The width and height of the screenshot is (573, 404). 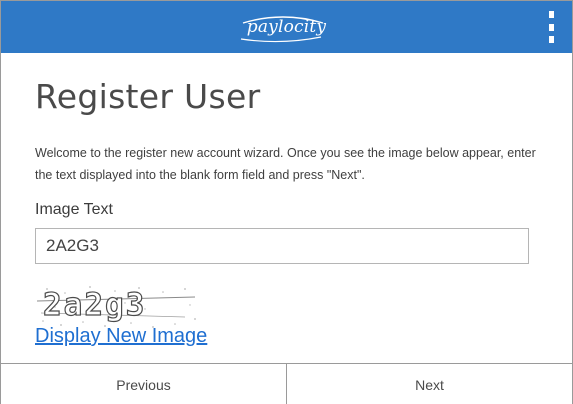 I want to click on paylocity-logo: paylocity, so click(x=286, y=29).